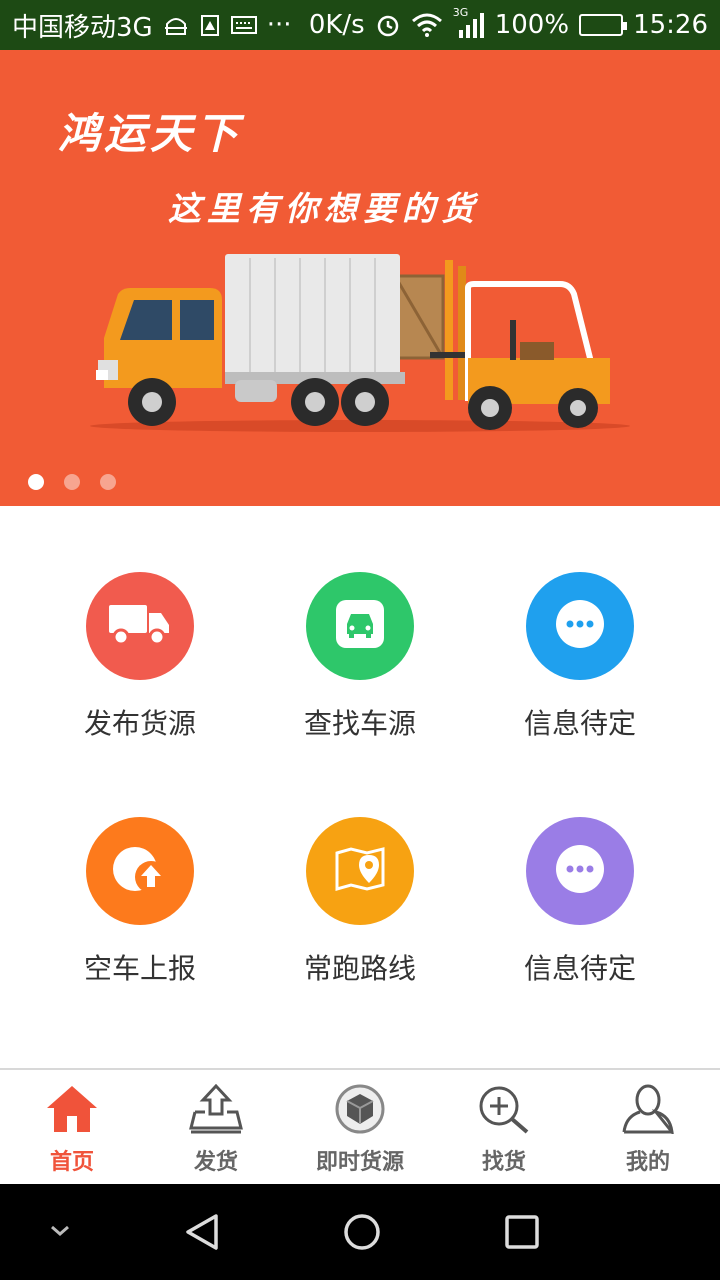  I want to click on user-icon, so click(648, 1109).